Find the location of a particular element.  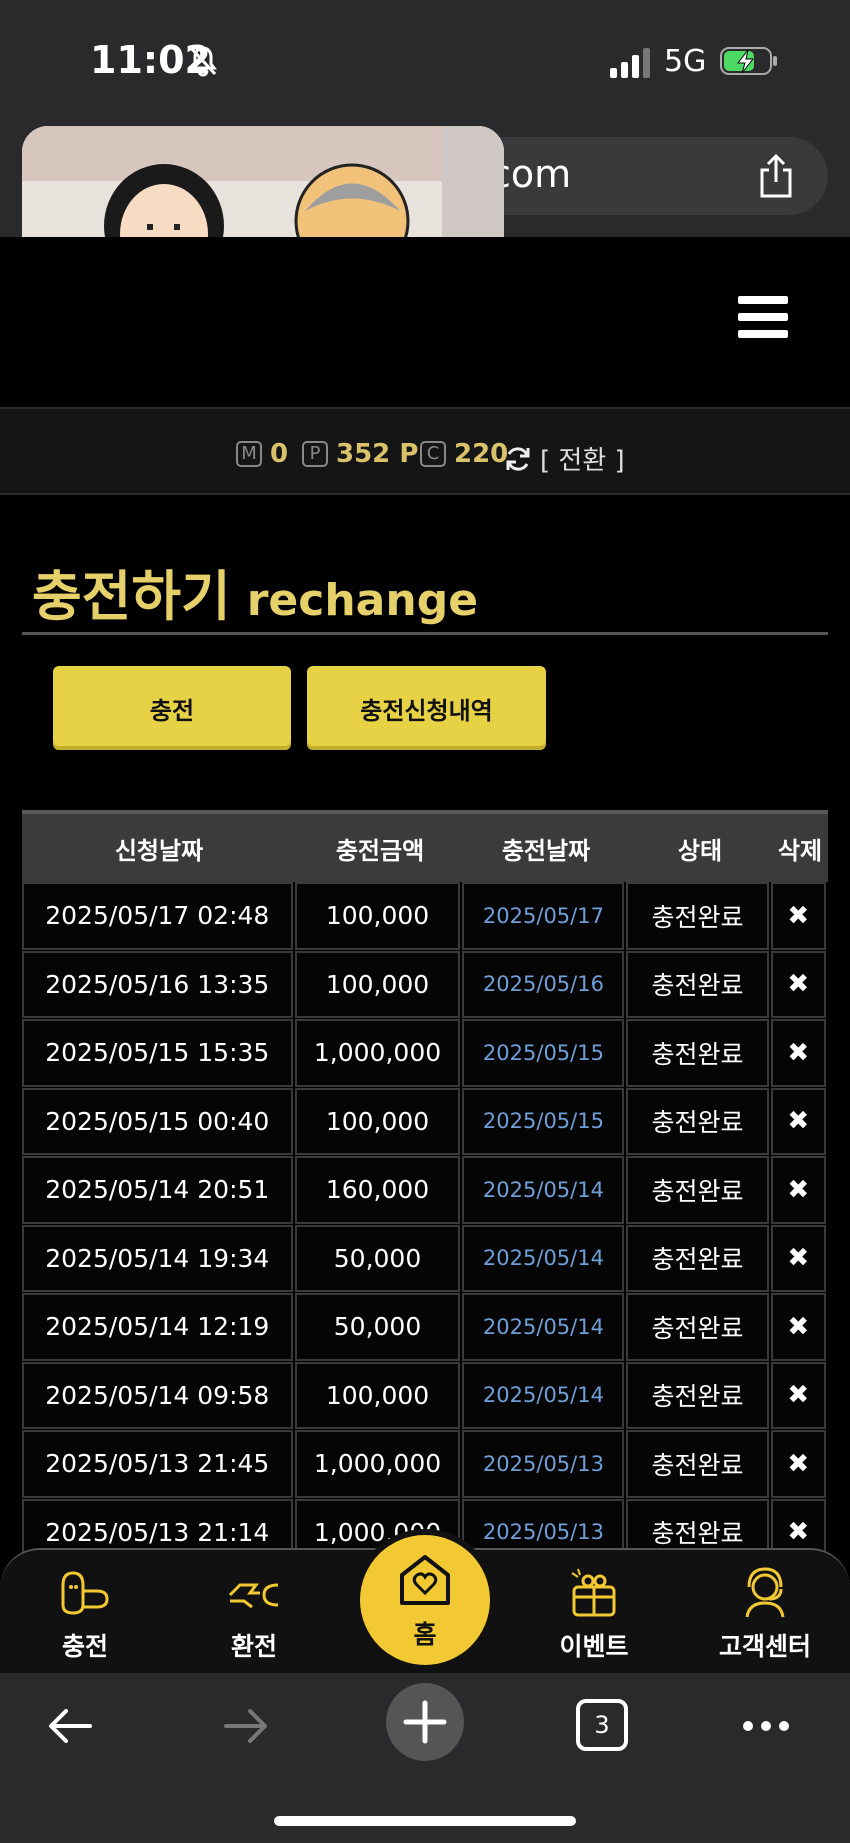

charge-button: 충전 is located at coordinates (172, 708).